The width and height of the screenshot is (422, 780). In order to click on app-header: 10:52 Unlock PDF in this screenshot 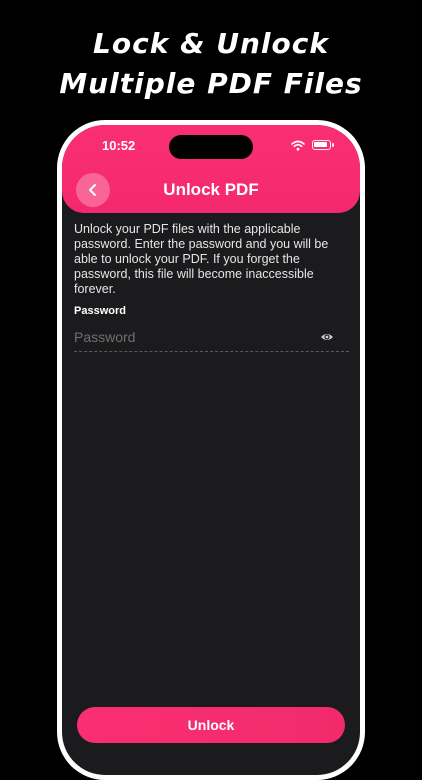, I will do `click(211, 169)`.